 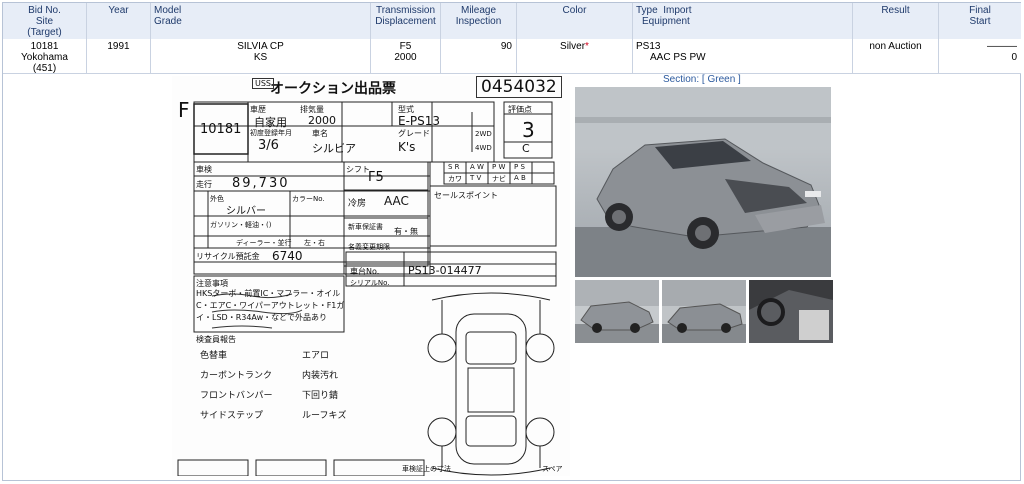 I want to click on uss-logo: USS, so click(x=263, y=83).